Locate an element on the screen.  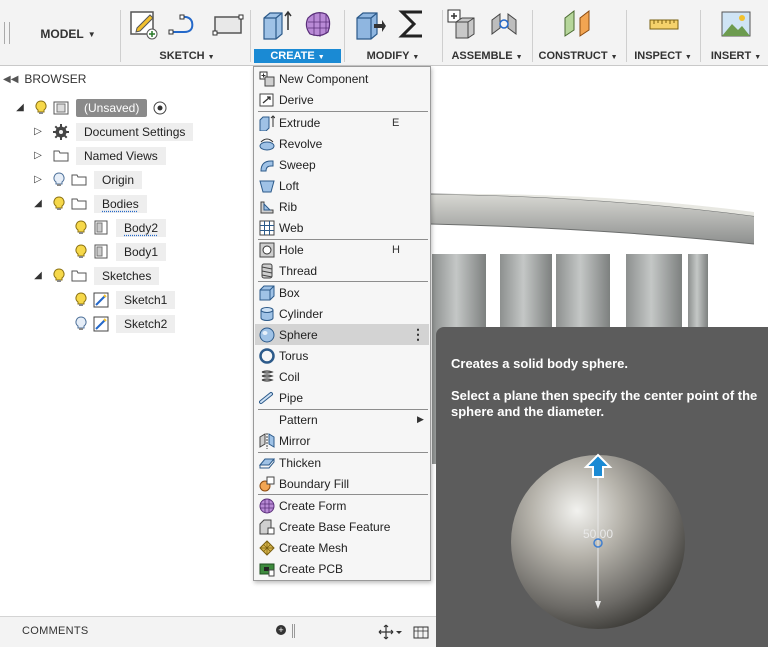
create-group-menu: CREATE ▼ is located at coordinates (297, 56).